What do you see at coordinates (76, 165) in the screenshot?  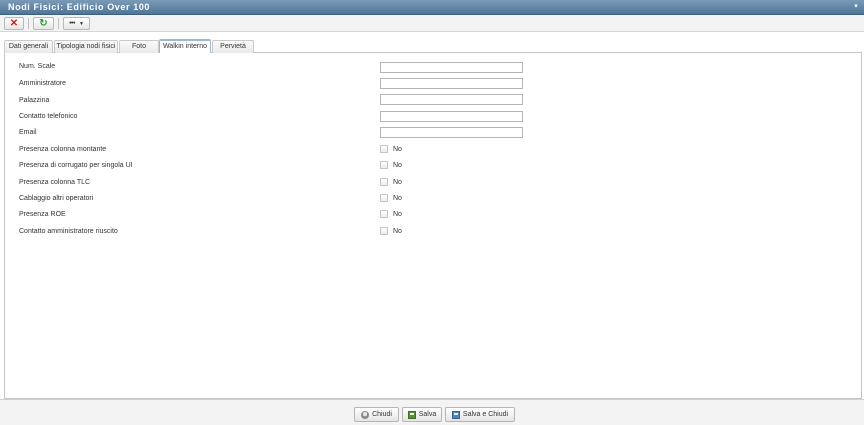 I see `presenza-corrugato-label: Presenza di corrugato per singola UI` at bounding box center [76, 165].